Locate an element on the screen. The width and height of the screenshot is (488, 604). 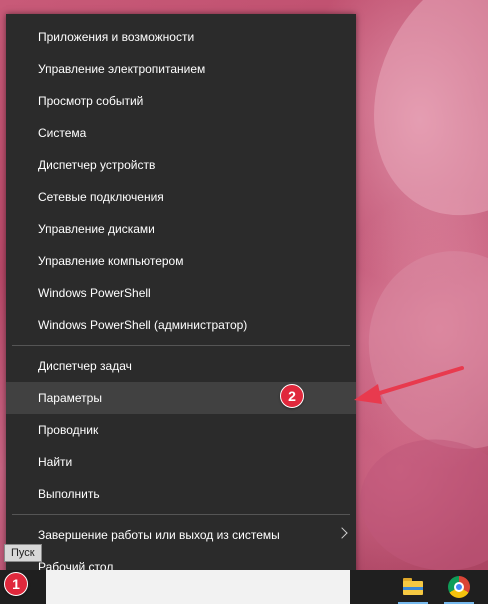
menu-item-label: Управление электропитанием is located at coordinates (122, 69).